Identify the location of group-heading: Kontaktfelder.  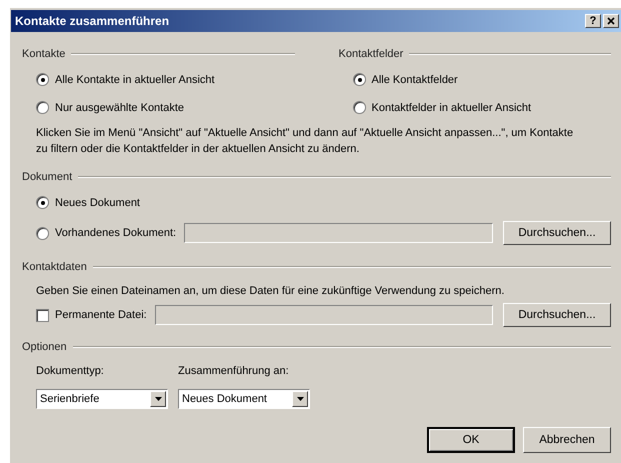
(371, 54).